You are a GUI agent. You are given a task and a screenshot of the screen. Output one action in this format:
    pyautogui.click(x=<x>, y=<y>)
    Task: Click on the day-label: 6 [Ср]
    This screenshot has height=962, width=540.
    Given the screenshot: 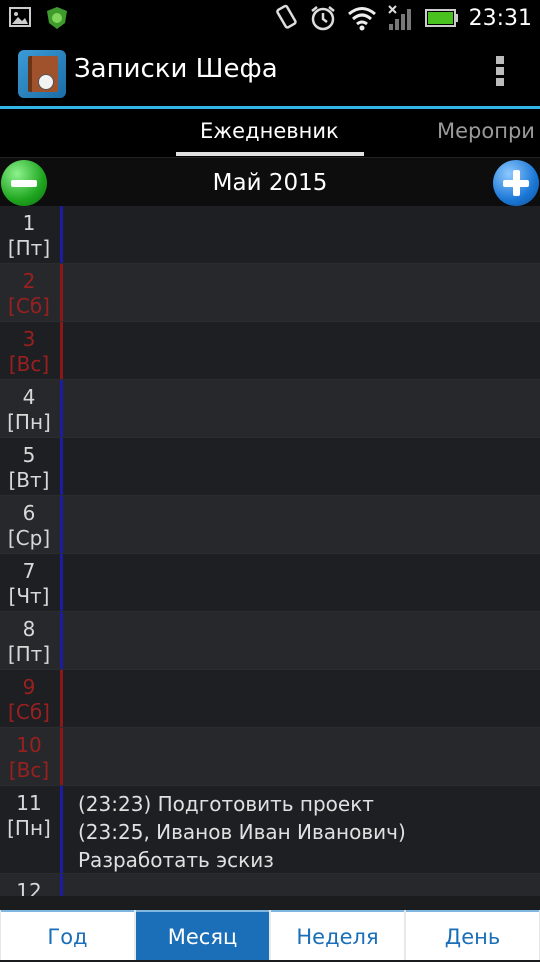 What is the action you would take?
    pyautogui.click(x=29, y=526)
    